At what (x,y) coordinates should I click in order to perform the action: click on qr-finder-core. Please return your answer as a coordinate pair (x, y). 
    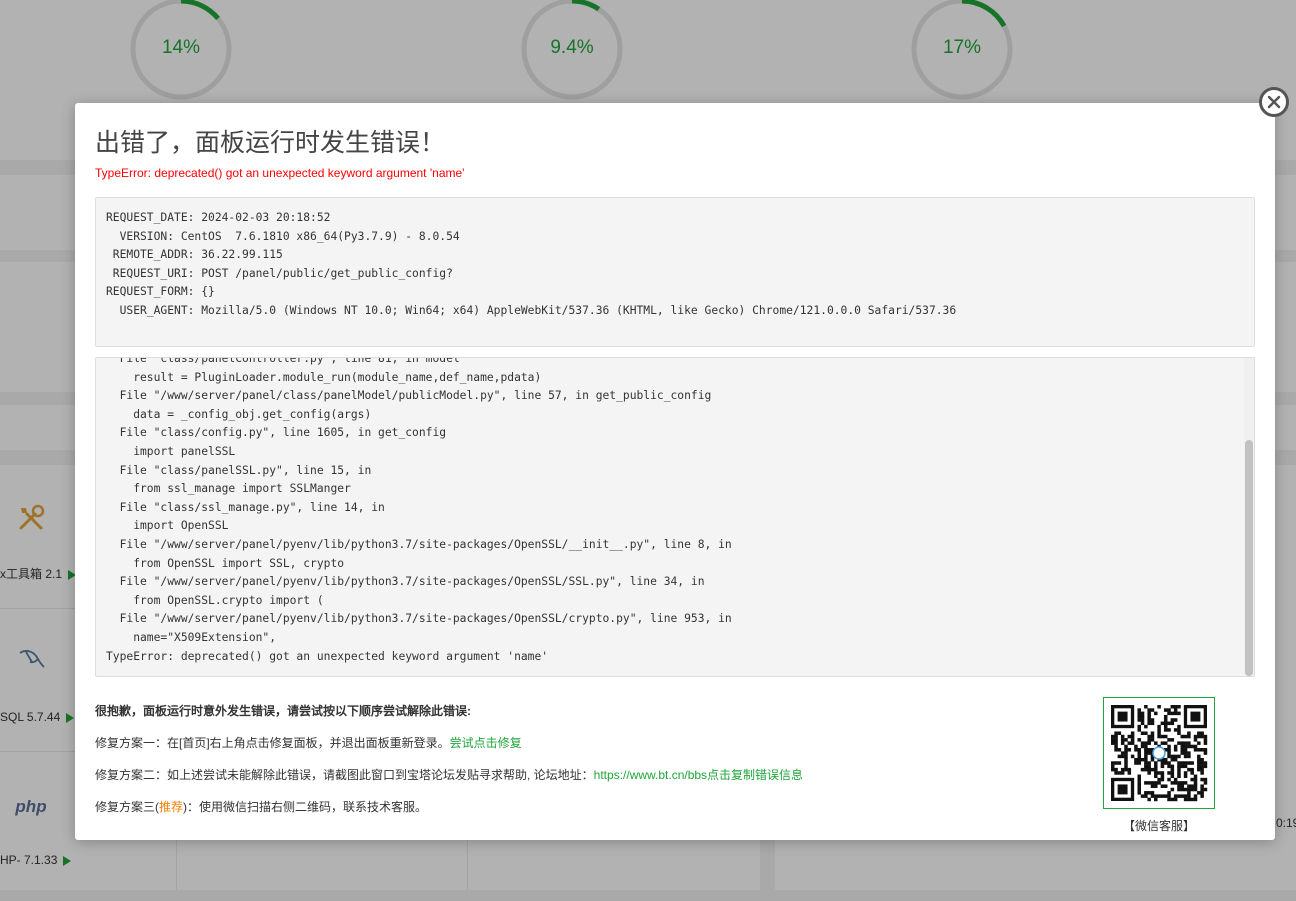
    Looking at the image, I should click on (1195, 716).